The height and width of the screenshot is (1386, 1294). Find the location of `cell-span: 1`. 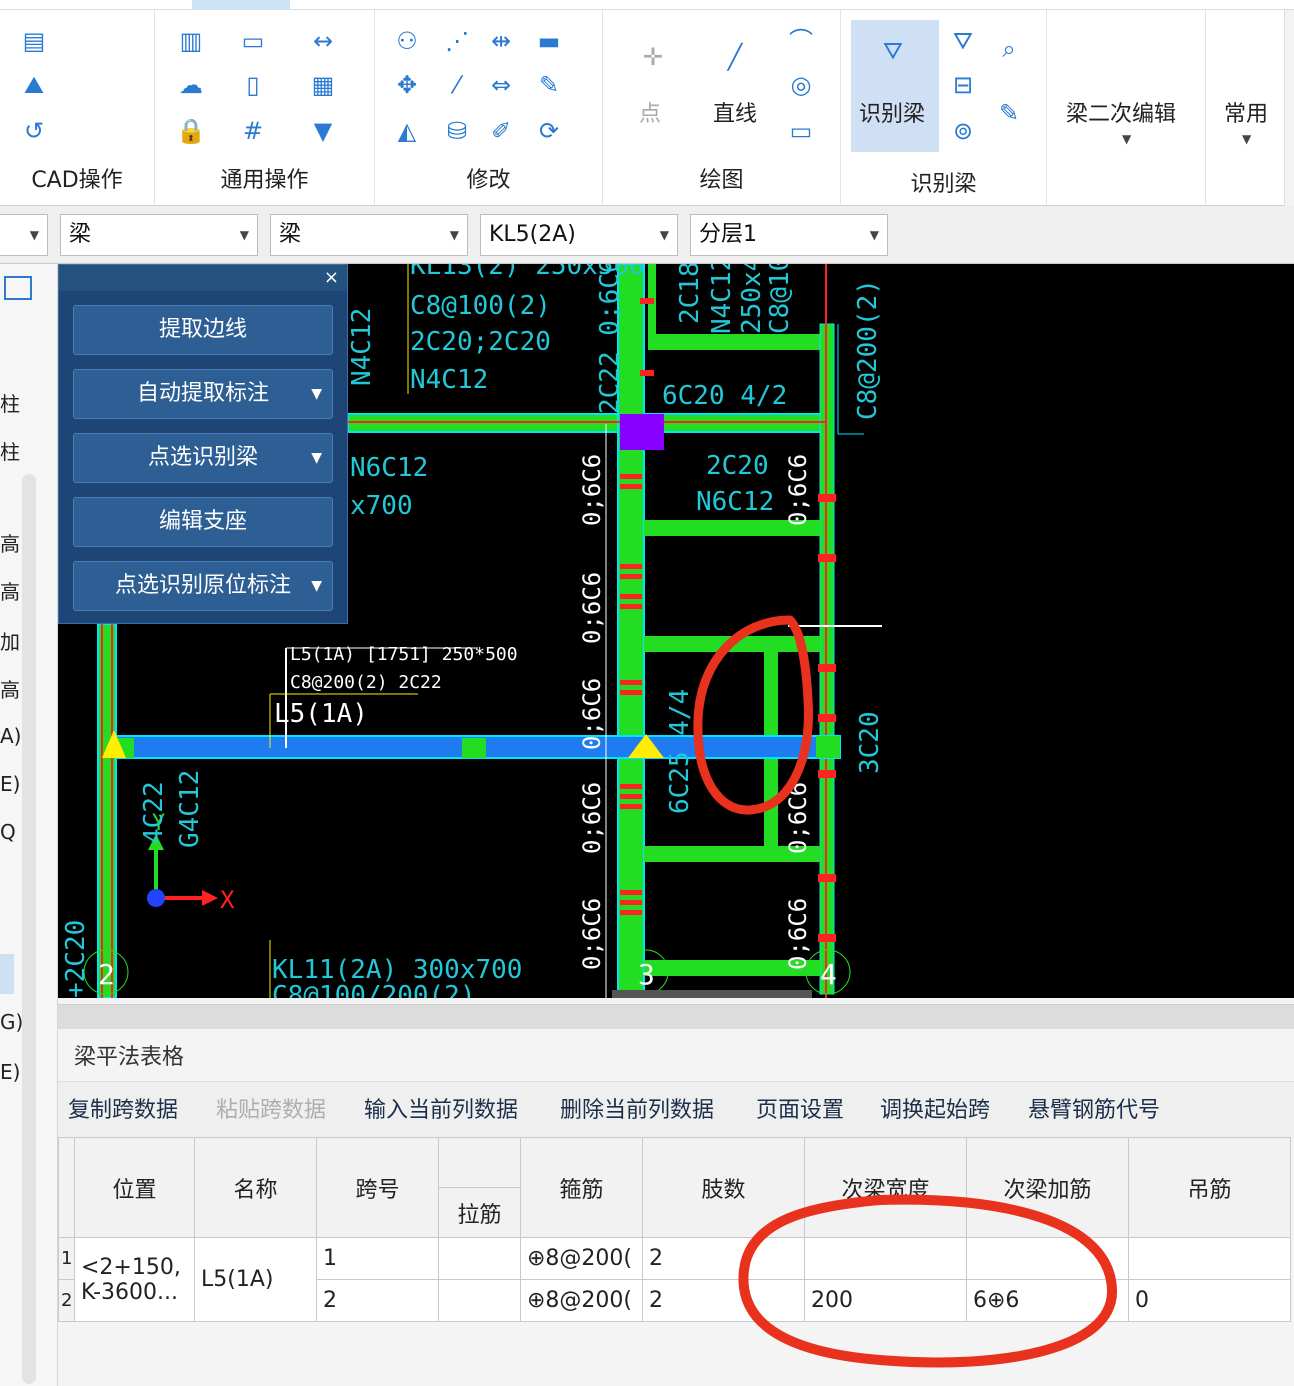

cell-span: 1 is located at coordinates (377, 1258).